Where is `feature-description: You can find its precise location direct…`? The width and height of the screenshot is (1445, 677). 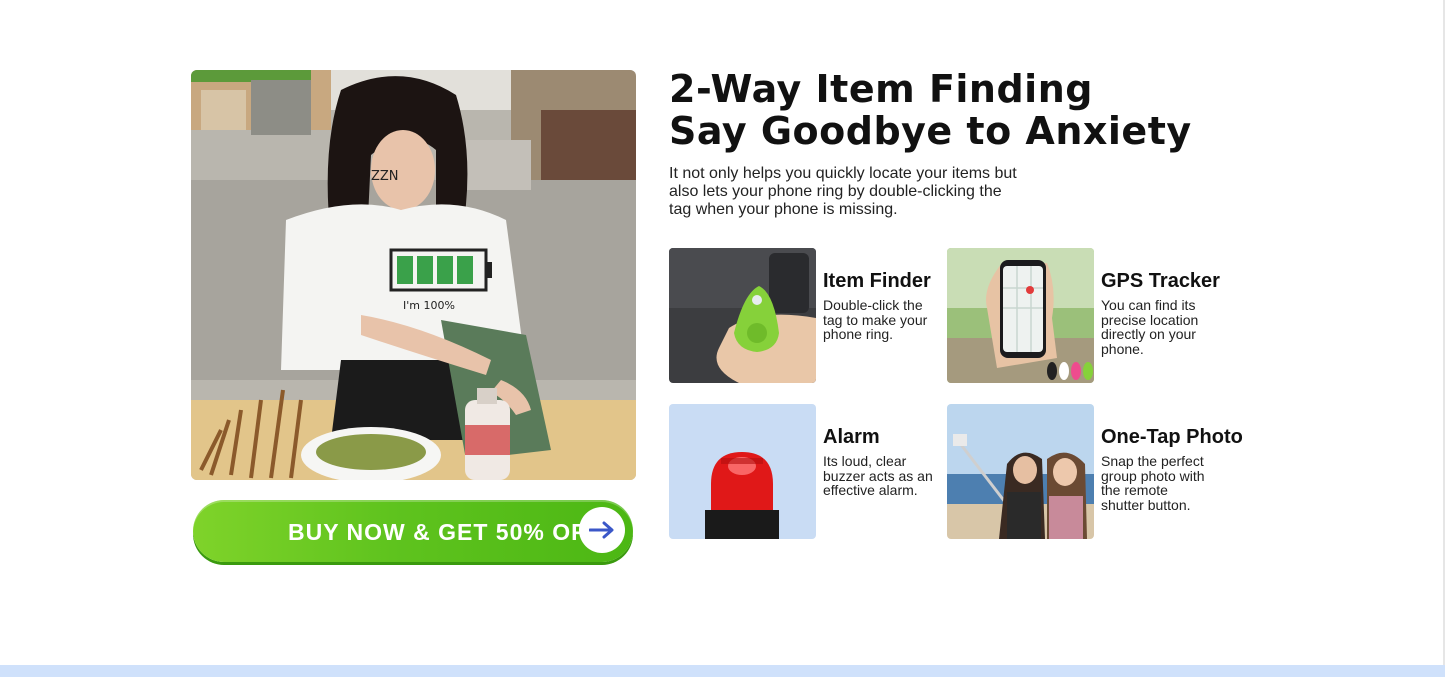
feature-description: You can find its precise location direct… is located at coordinates (1150, 327).